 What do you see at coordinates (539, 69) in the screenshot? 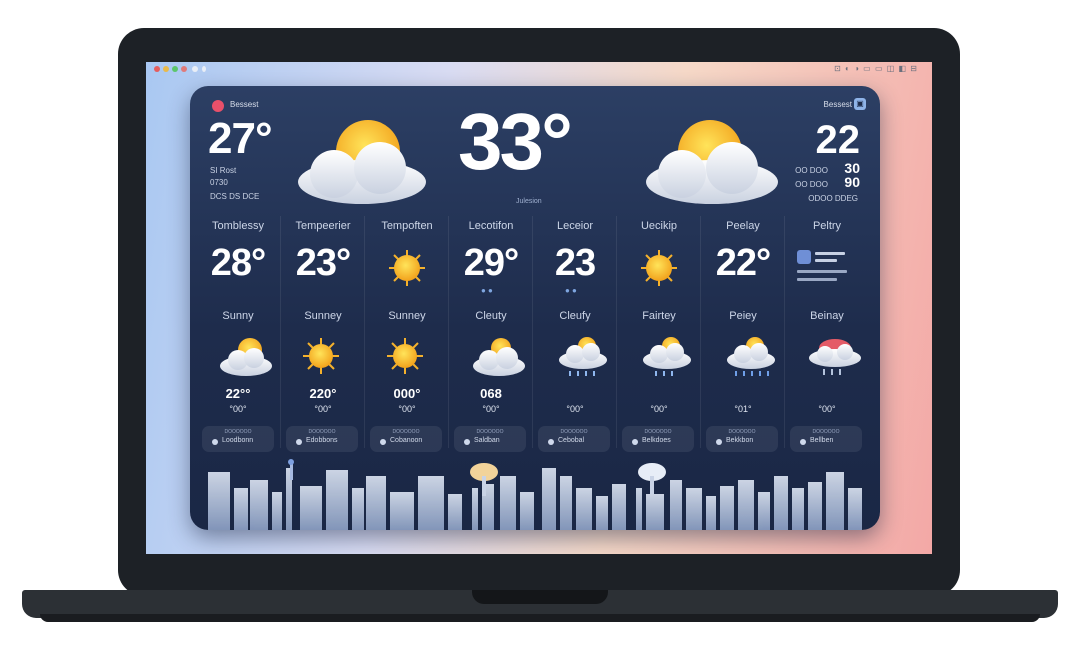
I see `menu-bar: ⊡ ◐ ◑ ▭ ▭ ◫ ◧ ⊟` at bounding box center [539, 69].